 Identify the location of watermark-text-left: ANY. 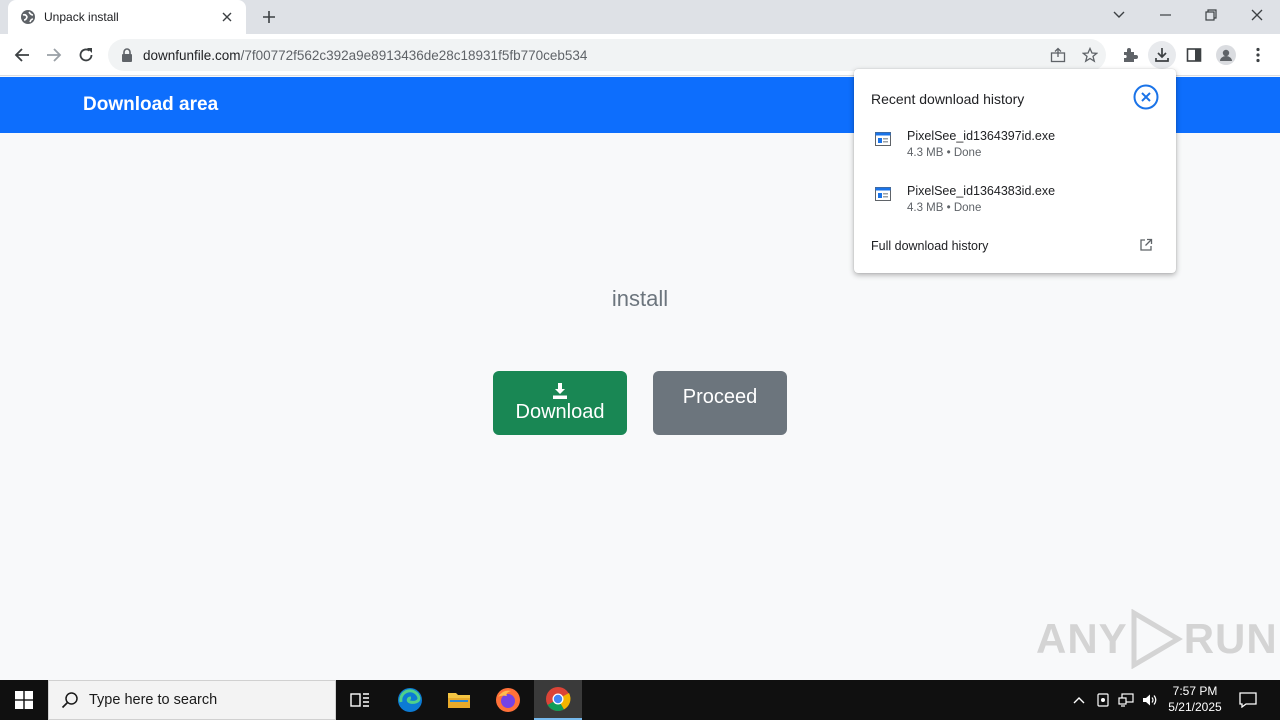
(1082, 638).